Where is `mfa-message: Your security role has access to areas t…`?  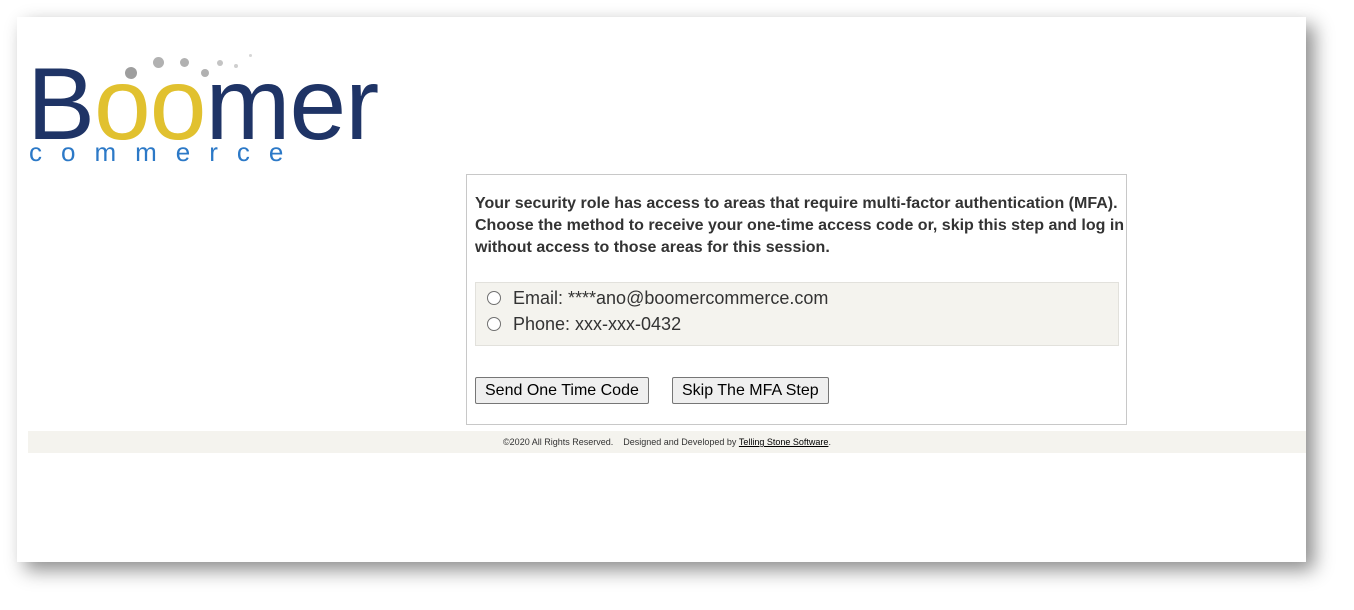 mfa-message: Your security role has access to areas t… is located at coordinates (800, 225).